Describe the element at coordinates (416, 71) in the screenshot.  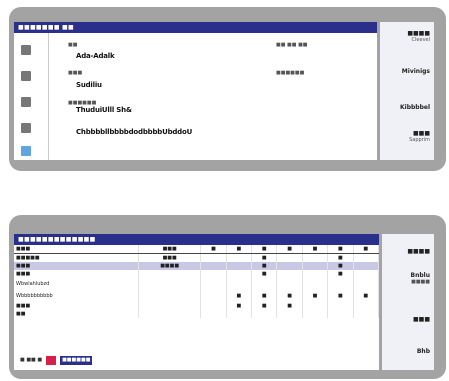
I see `top-right-item-2: Mivinigs` at that location.